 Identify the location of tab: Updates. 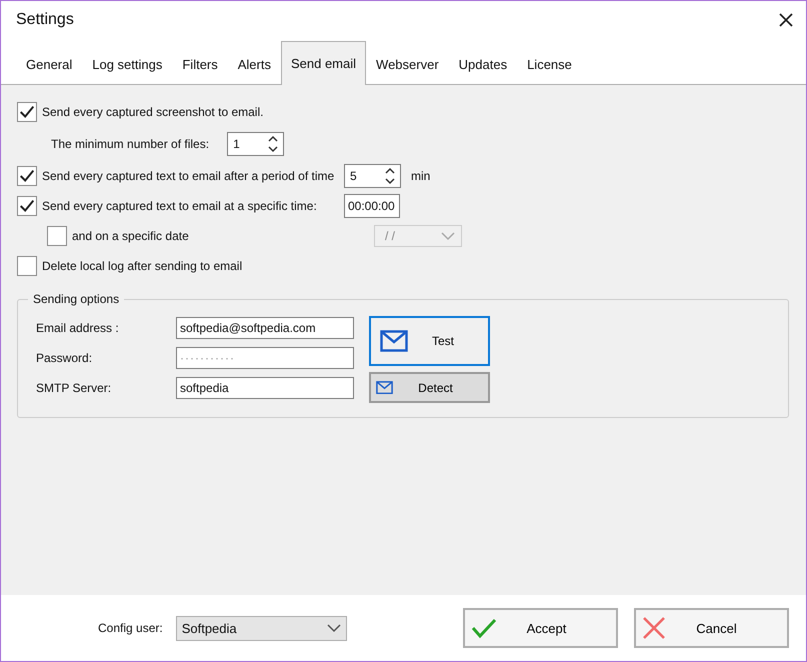
(483, 64).